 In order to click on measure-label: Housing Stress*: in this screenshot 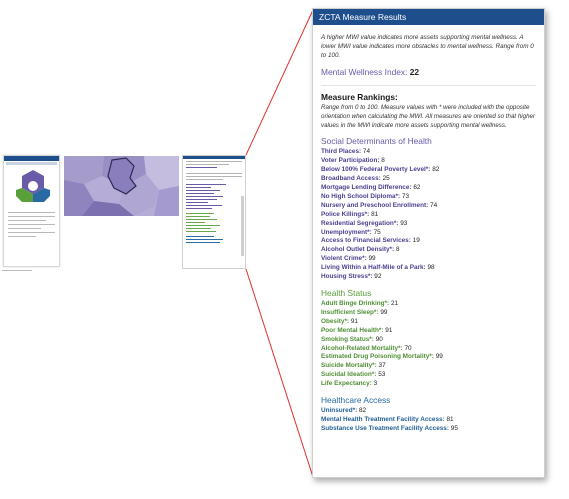, I will do `click(347, 277)`.